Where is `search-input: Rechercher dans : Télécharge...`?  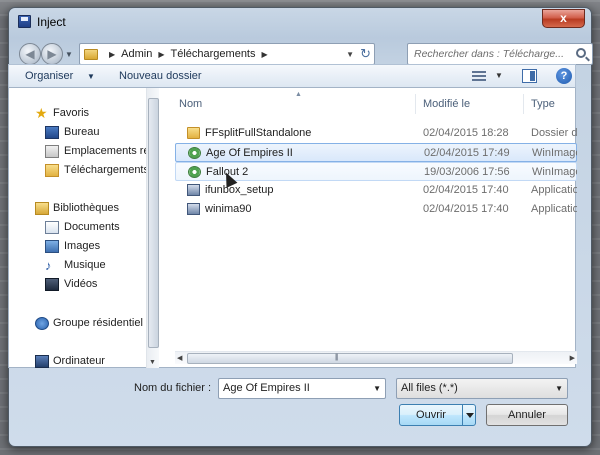
search-input: Rechercher dans : Télécharge... is located at coordinates (500, 54).